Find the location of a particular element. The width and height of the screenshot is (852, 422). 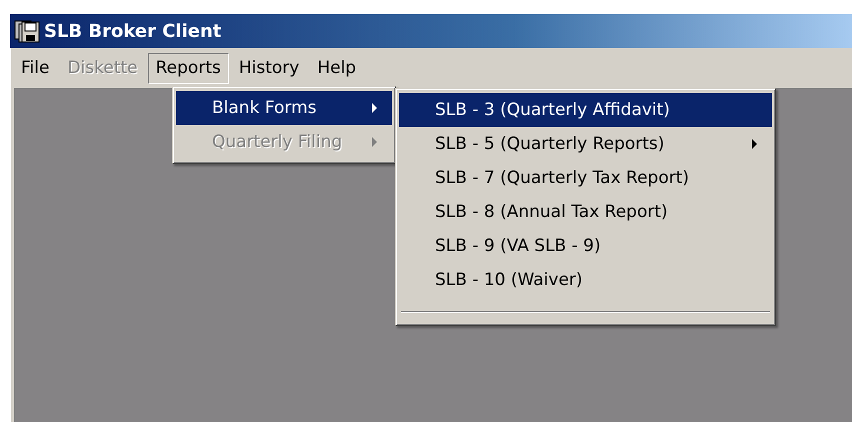

menu-item: Help is located at coordinates (336, 68).